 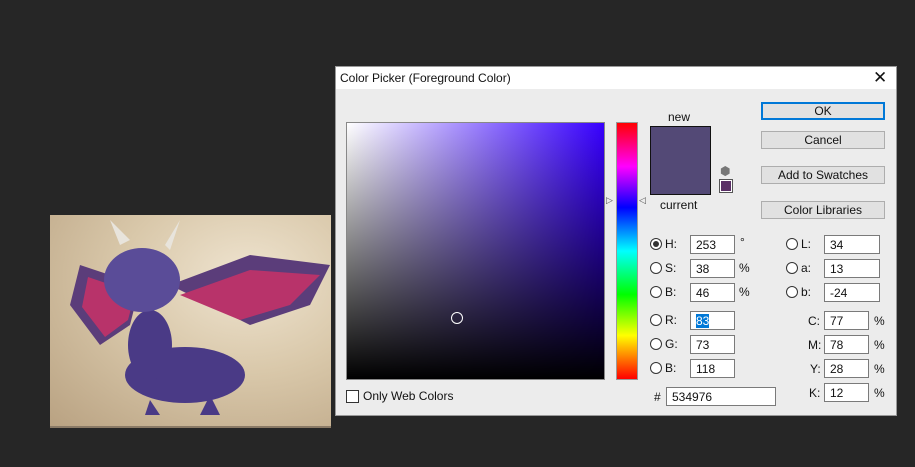 I want to click on hue-label: H:, so click(x=671, y=244).